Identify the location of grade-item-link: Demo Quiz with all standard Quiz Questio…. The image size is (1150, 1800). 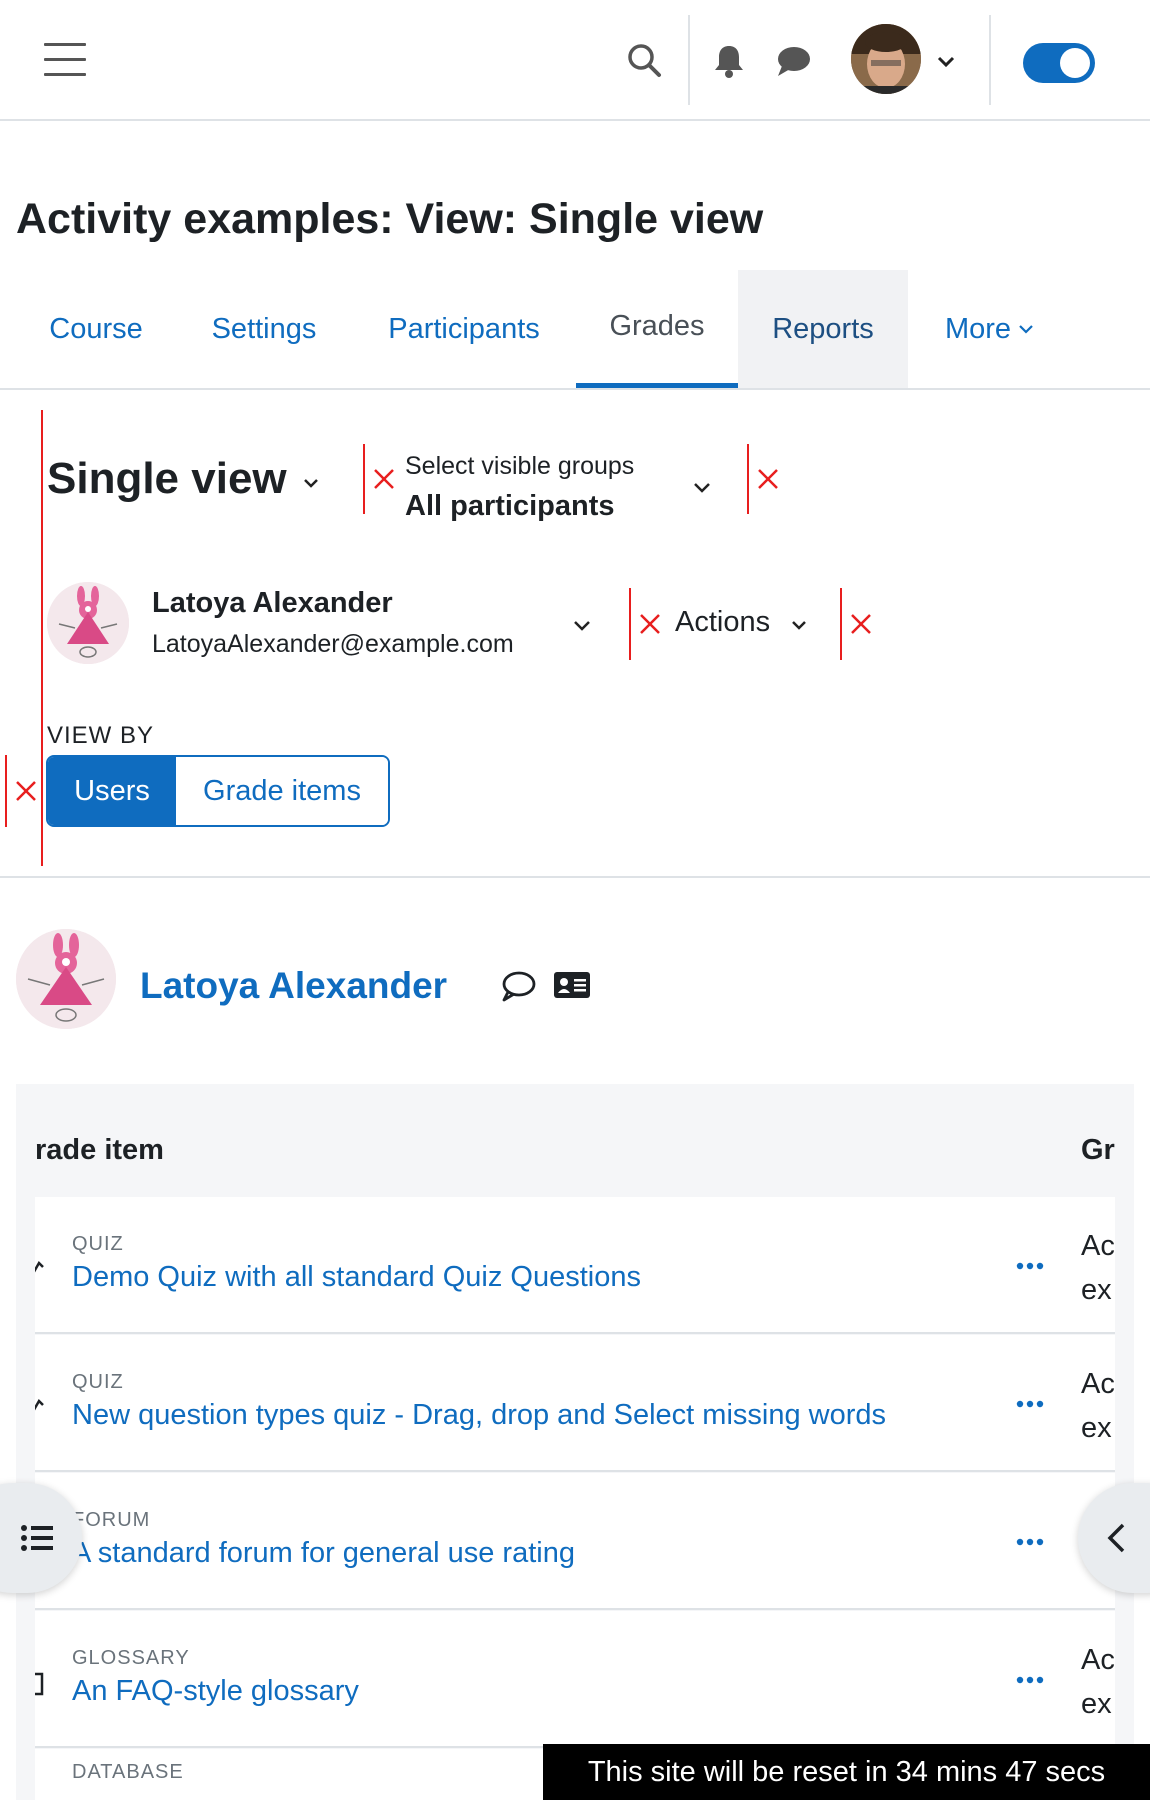
(356, 1277).